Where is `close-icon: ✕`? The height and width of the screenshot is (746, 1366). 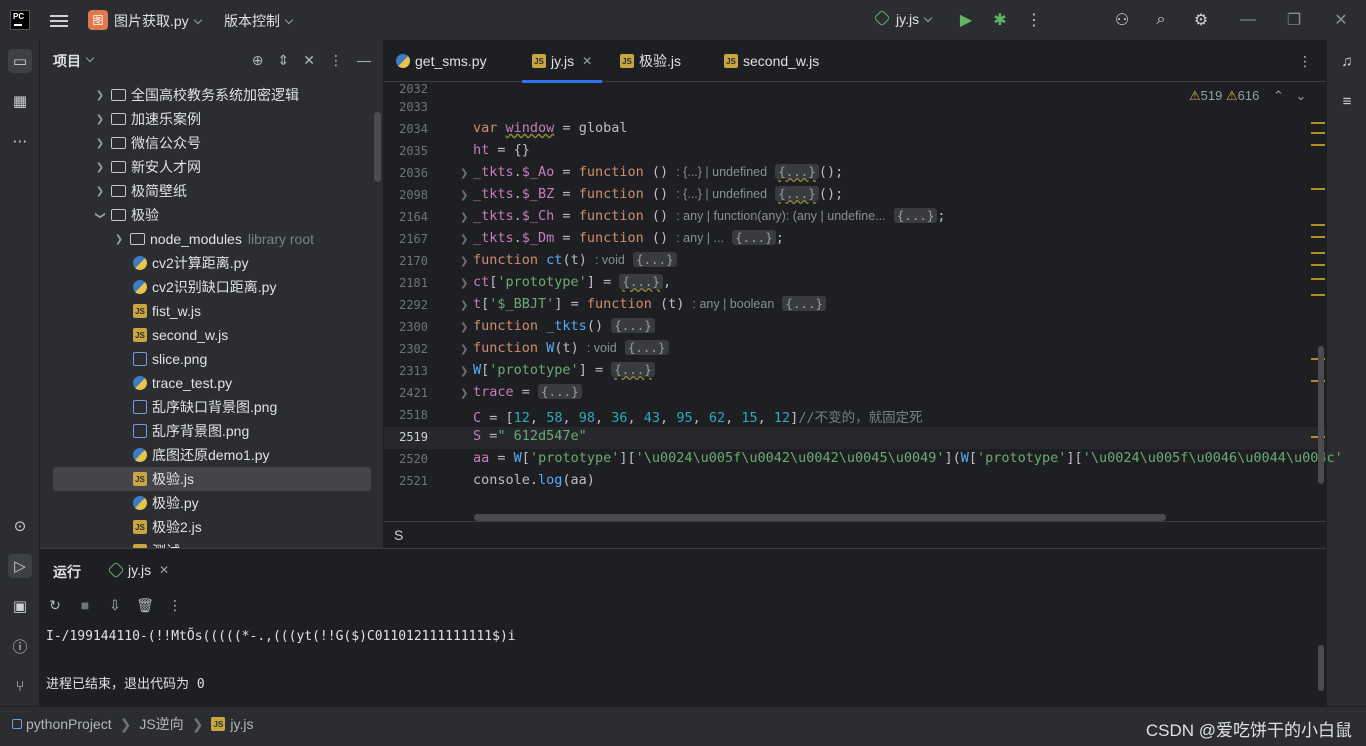
close-icon: ✕ is located at coordinates (1341, 20).